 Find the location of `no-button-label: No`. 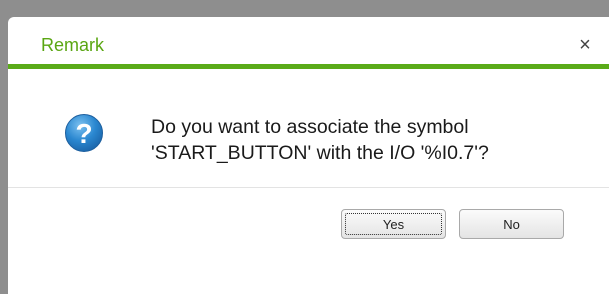

no-button-label: No is located at coordinates (511, 224).